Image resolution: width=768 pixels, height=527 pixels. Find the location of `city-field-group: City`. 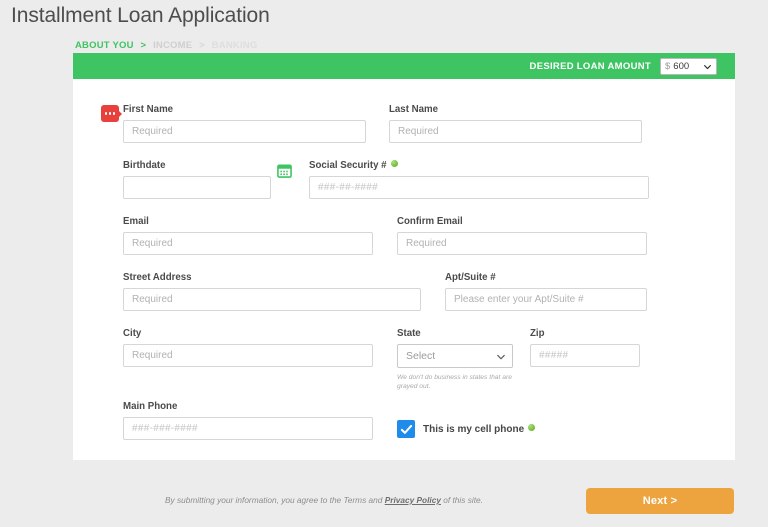

city-field-group: City is located at coordinates (248, 347).